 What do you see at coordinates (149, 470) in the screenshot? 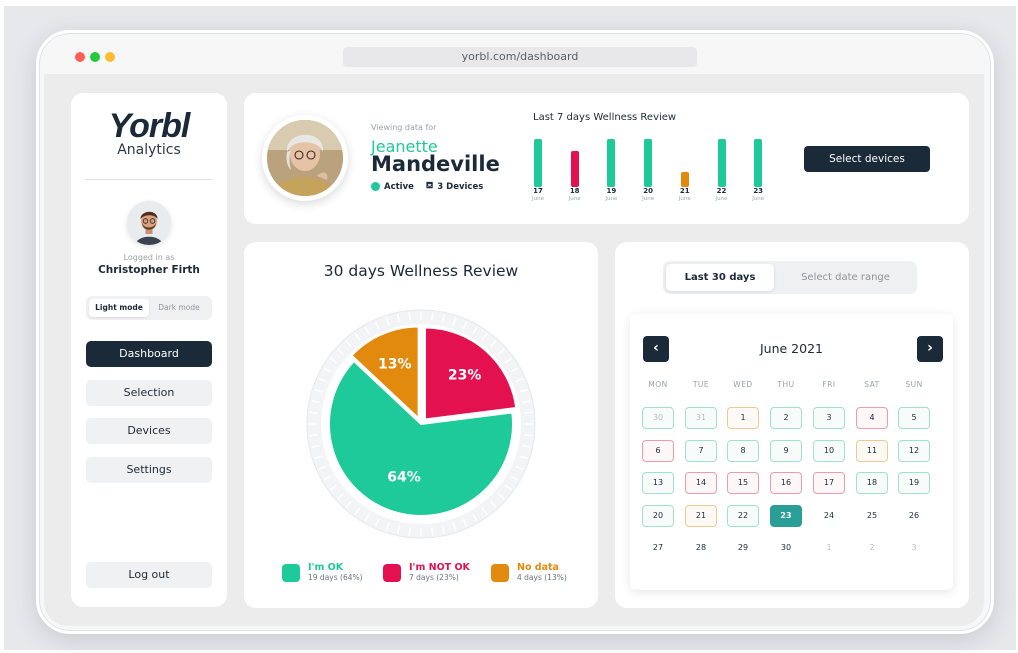
I see `nav-settings: Settings` at bounding box center [149, 470].